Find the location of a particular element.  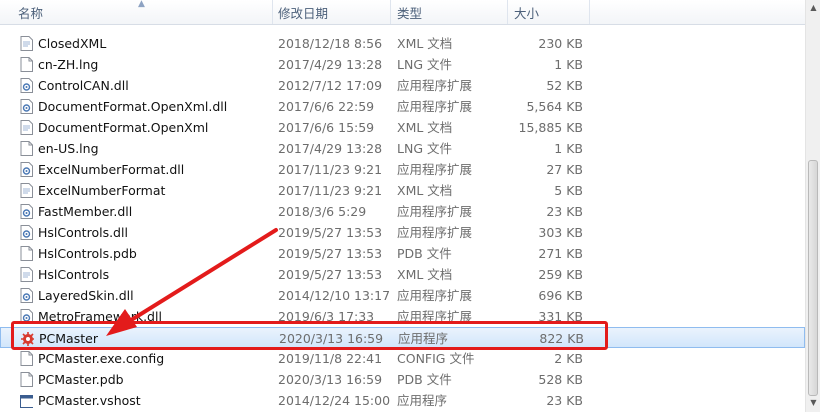

vertical-scrollbar: ▲ ▼ is located at coordinates (812, 206).